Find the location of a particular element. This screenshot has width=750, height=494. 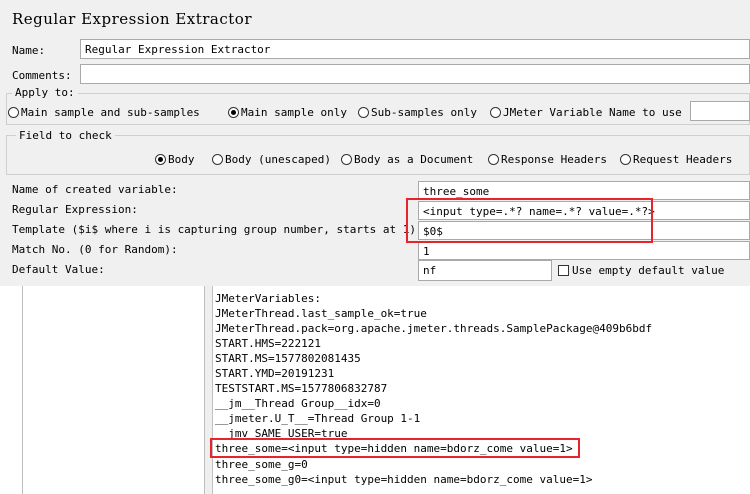

log-line: __jmeter.U_T__=Thread Group 1-1 is located at coordinates (318, 418).